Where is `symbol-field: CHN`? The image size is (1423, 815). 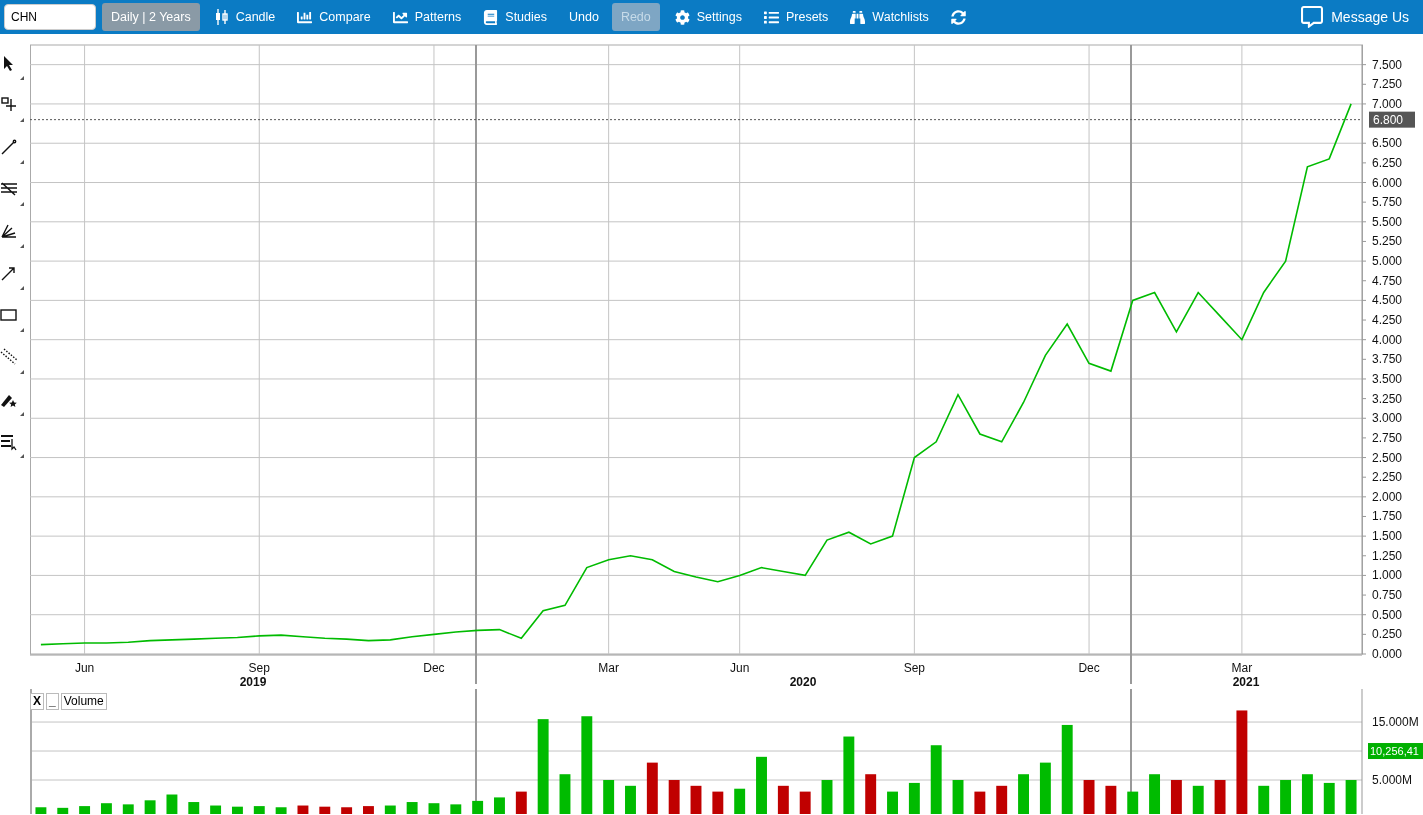 symbol-field: CHN is located at coordinates (50, 17).